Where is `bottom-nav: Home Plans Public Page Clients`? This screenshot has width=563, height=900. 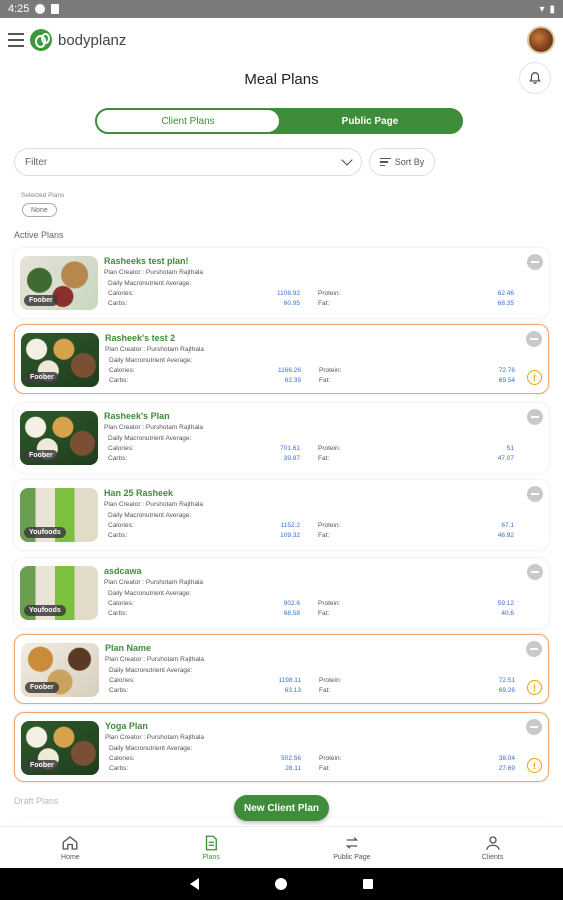
bottom-nav: Home Plans Public Page Clients is located at coordinates (281, 847).